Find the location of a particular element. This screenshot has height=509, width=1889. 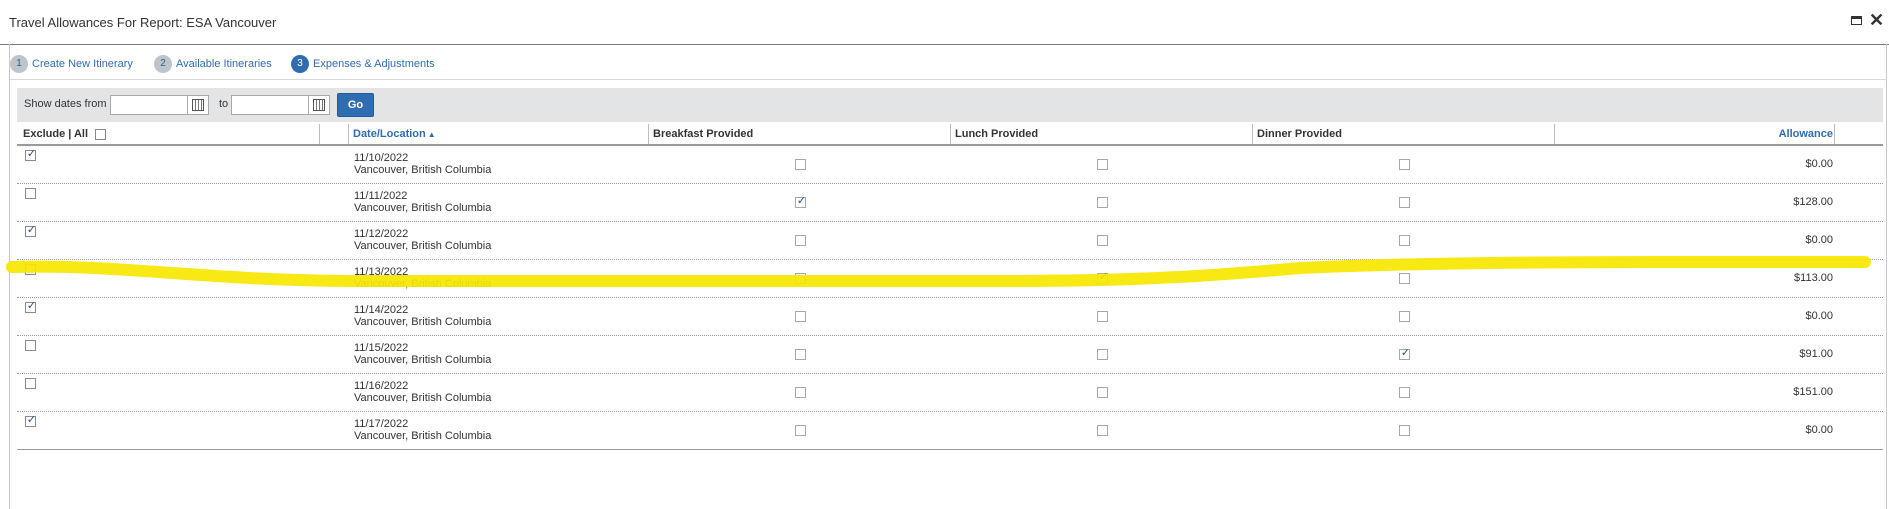

maximize-icon is located at coordinates (1856, 20).